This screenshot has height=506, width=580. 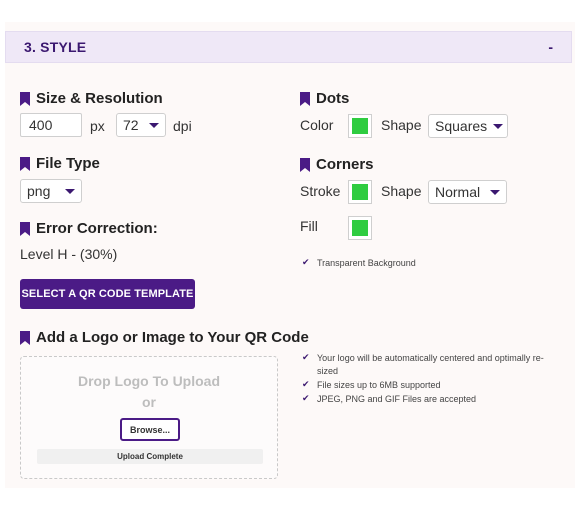 What do you see at coordinates (401, 125) in the screenshot?
I see `dots-shape-label: Shape` at bounding box center [401, 125].